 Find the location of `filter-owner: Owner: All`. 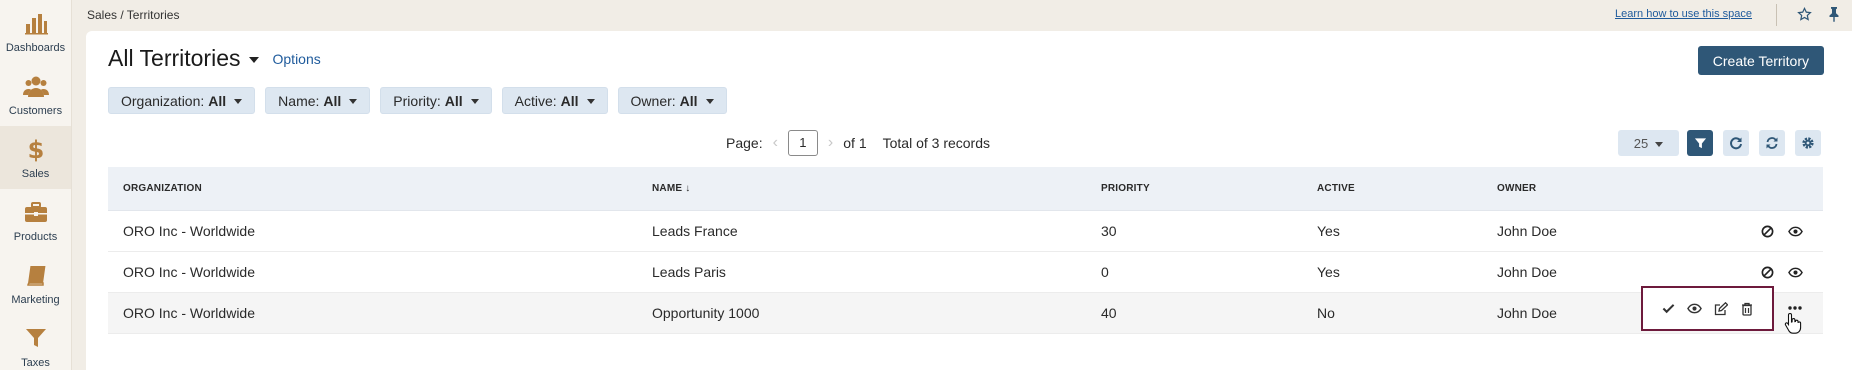

filter-owner: Owner: All is located at coordinates (672, 100).